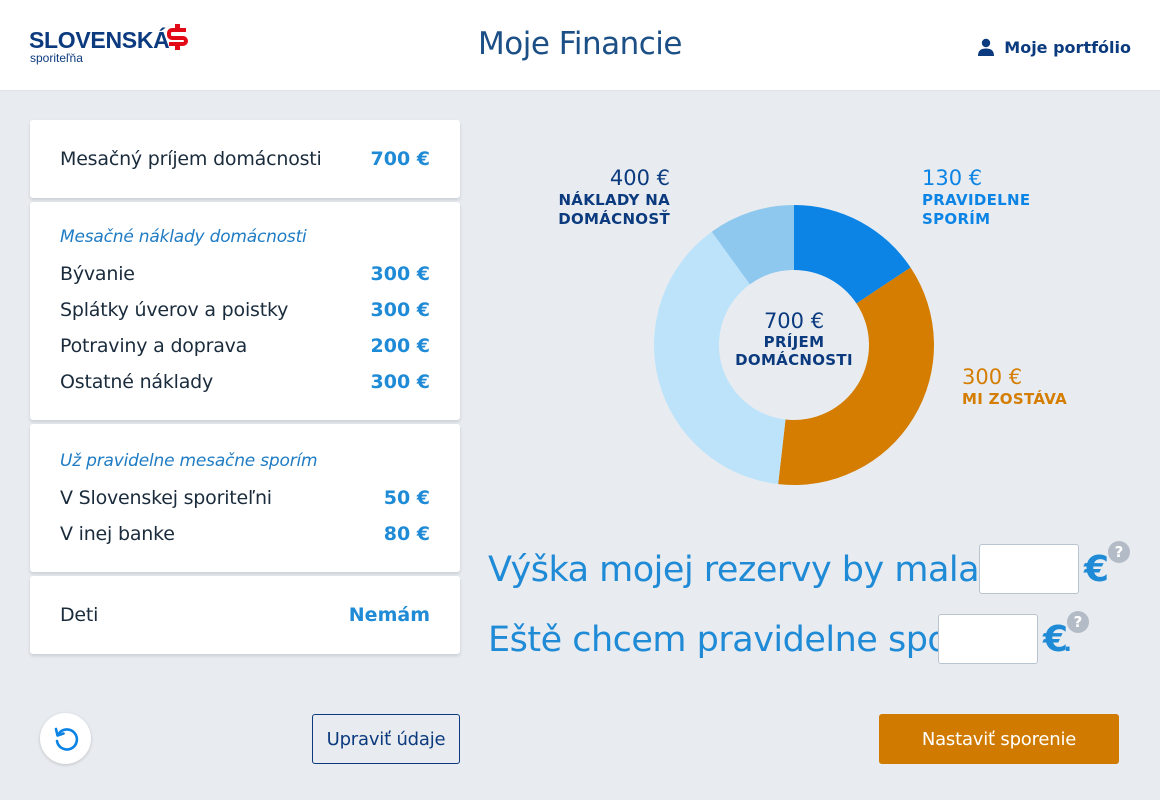 The height and width of the screenshot is (800, 1160). What do you see at coordinates (79, 615) in the screenshot?
I see `children-label: Deti` at bounding box center [79, 615].